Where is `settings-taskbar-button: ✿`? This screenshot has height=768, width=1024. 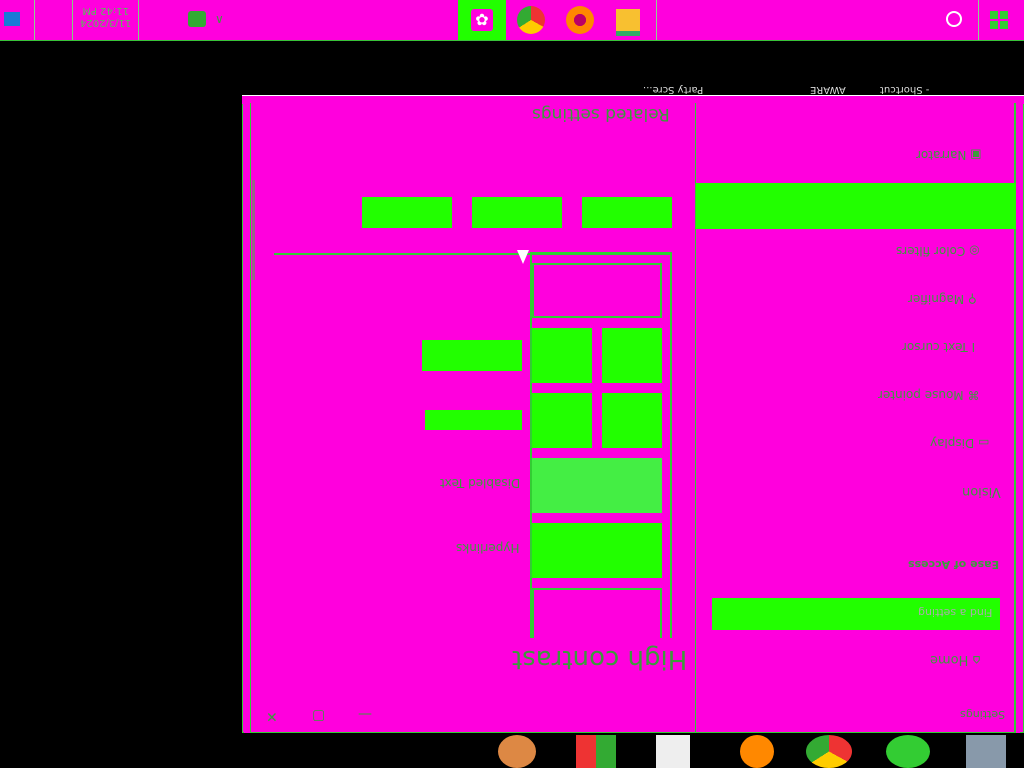
settings-taskbar-button: ✿ is located at coordinates (482, 20).